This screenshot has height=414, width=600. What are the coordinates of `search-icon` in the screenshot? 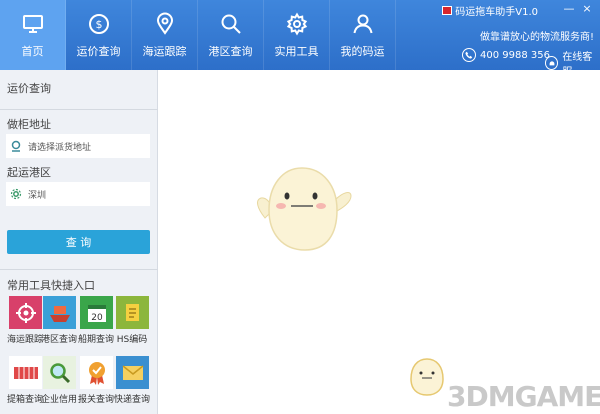 It's located at (231, 24).